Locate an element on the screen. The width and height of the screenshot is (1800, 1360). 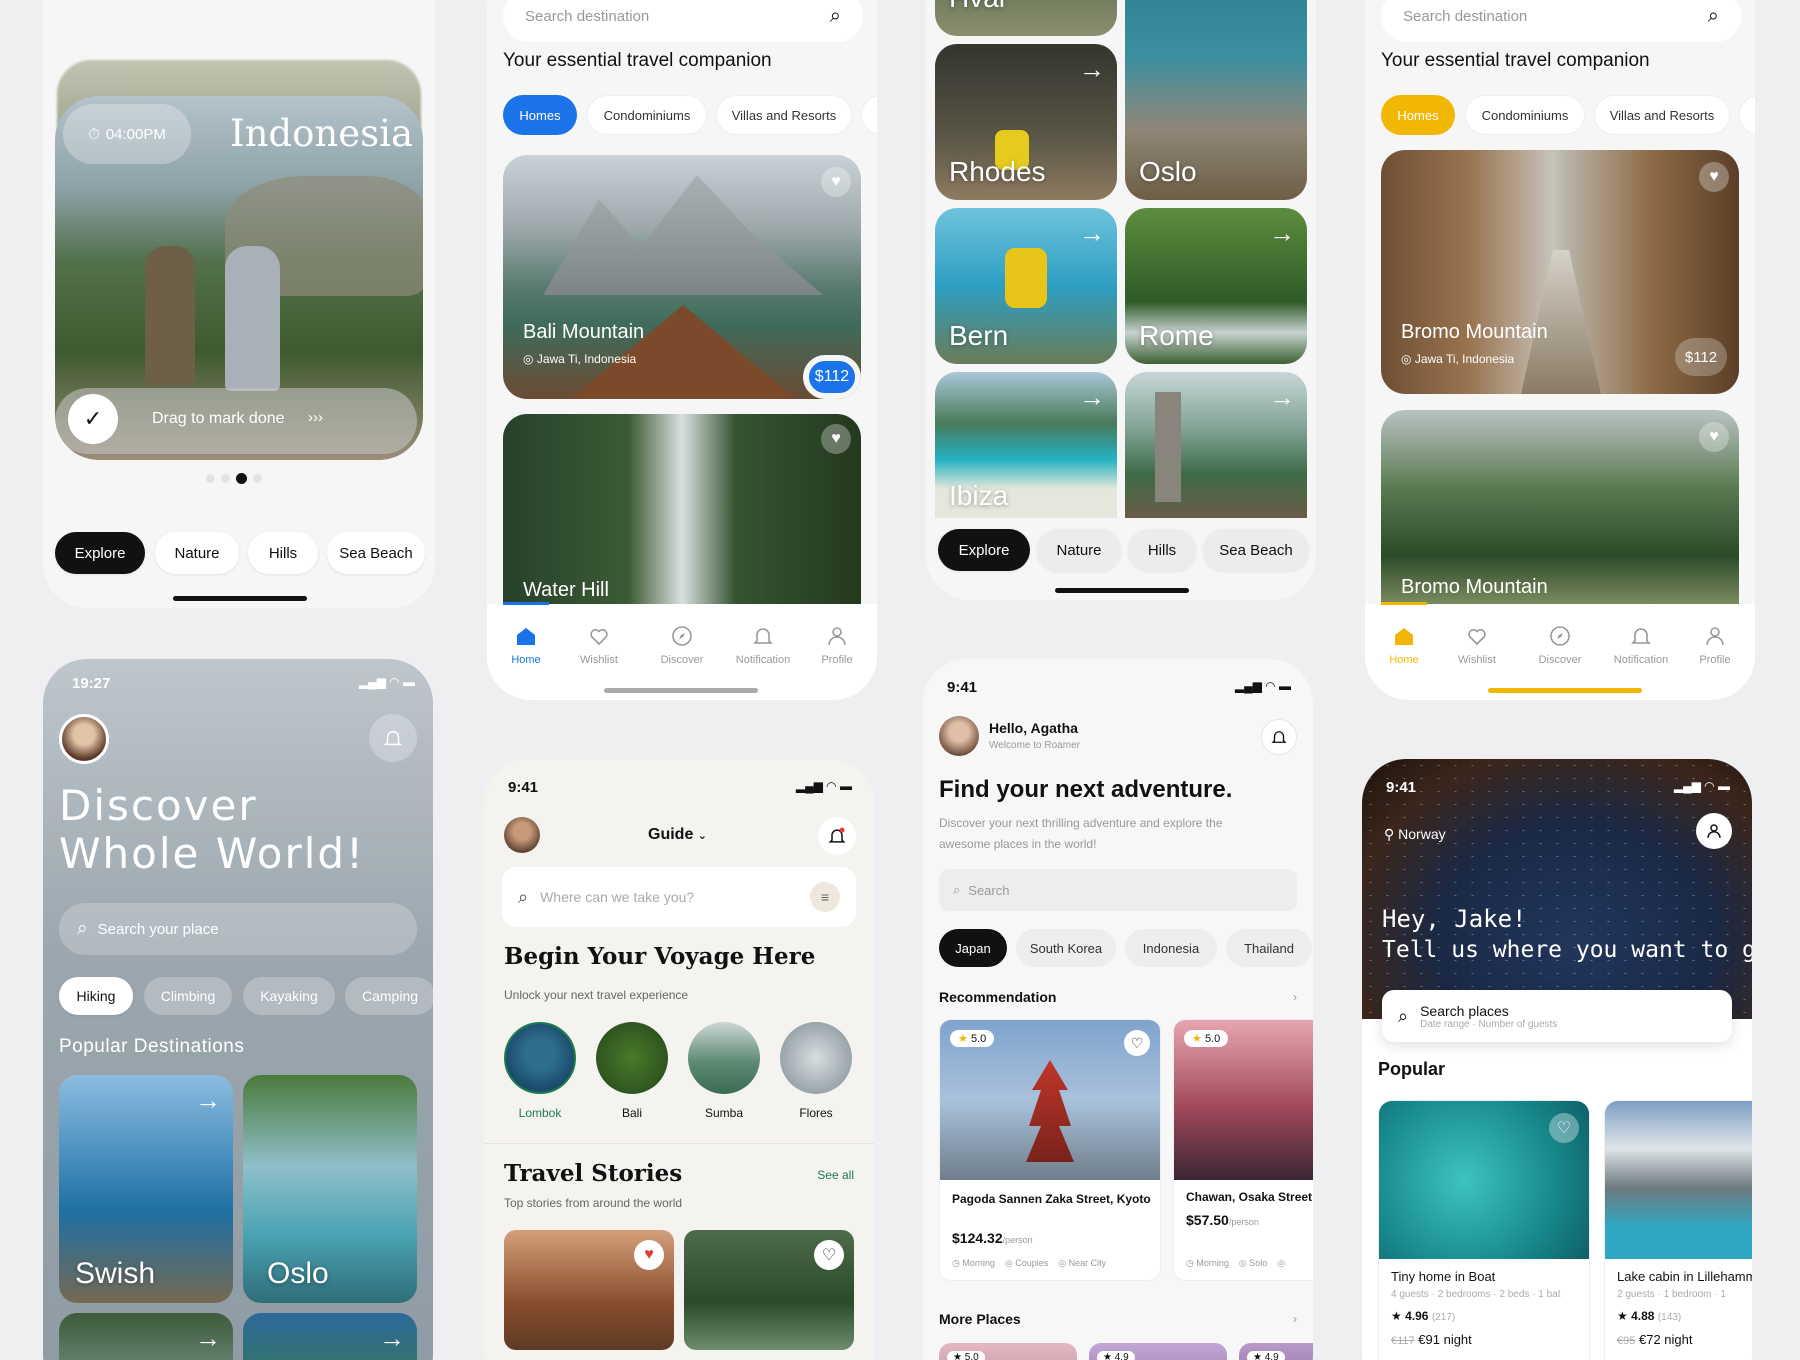
destination-card-4: → is located at coordinates (330, 1336).